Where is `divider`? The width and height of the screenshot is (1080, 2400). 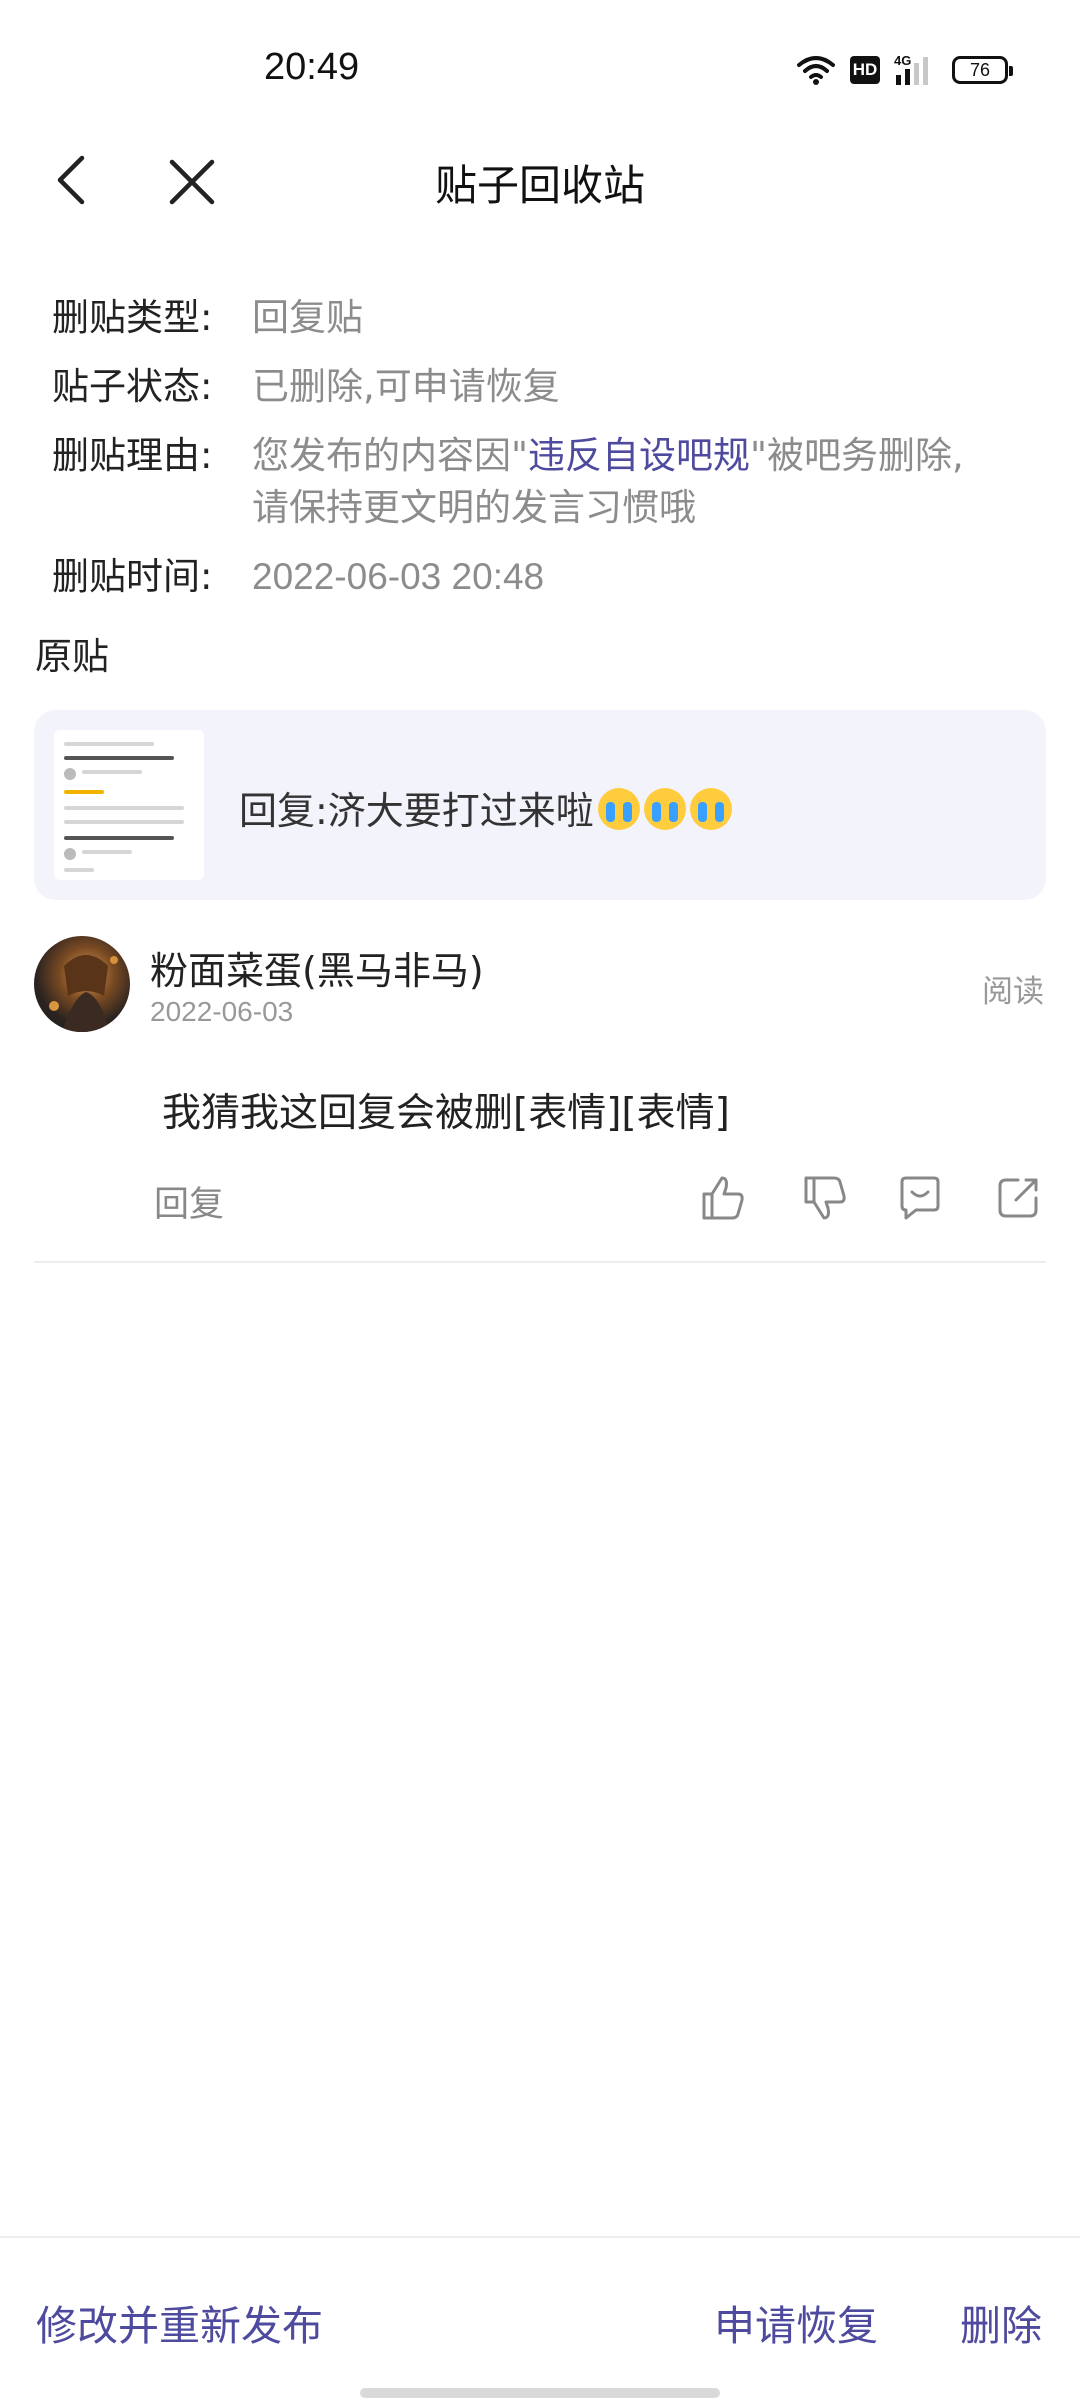 divider is located at coordinates (540, 1262).